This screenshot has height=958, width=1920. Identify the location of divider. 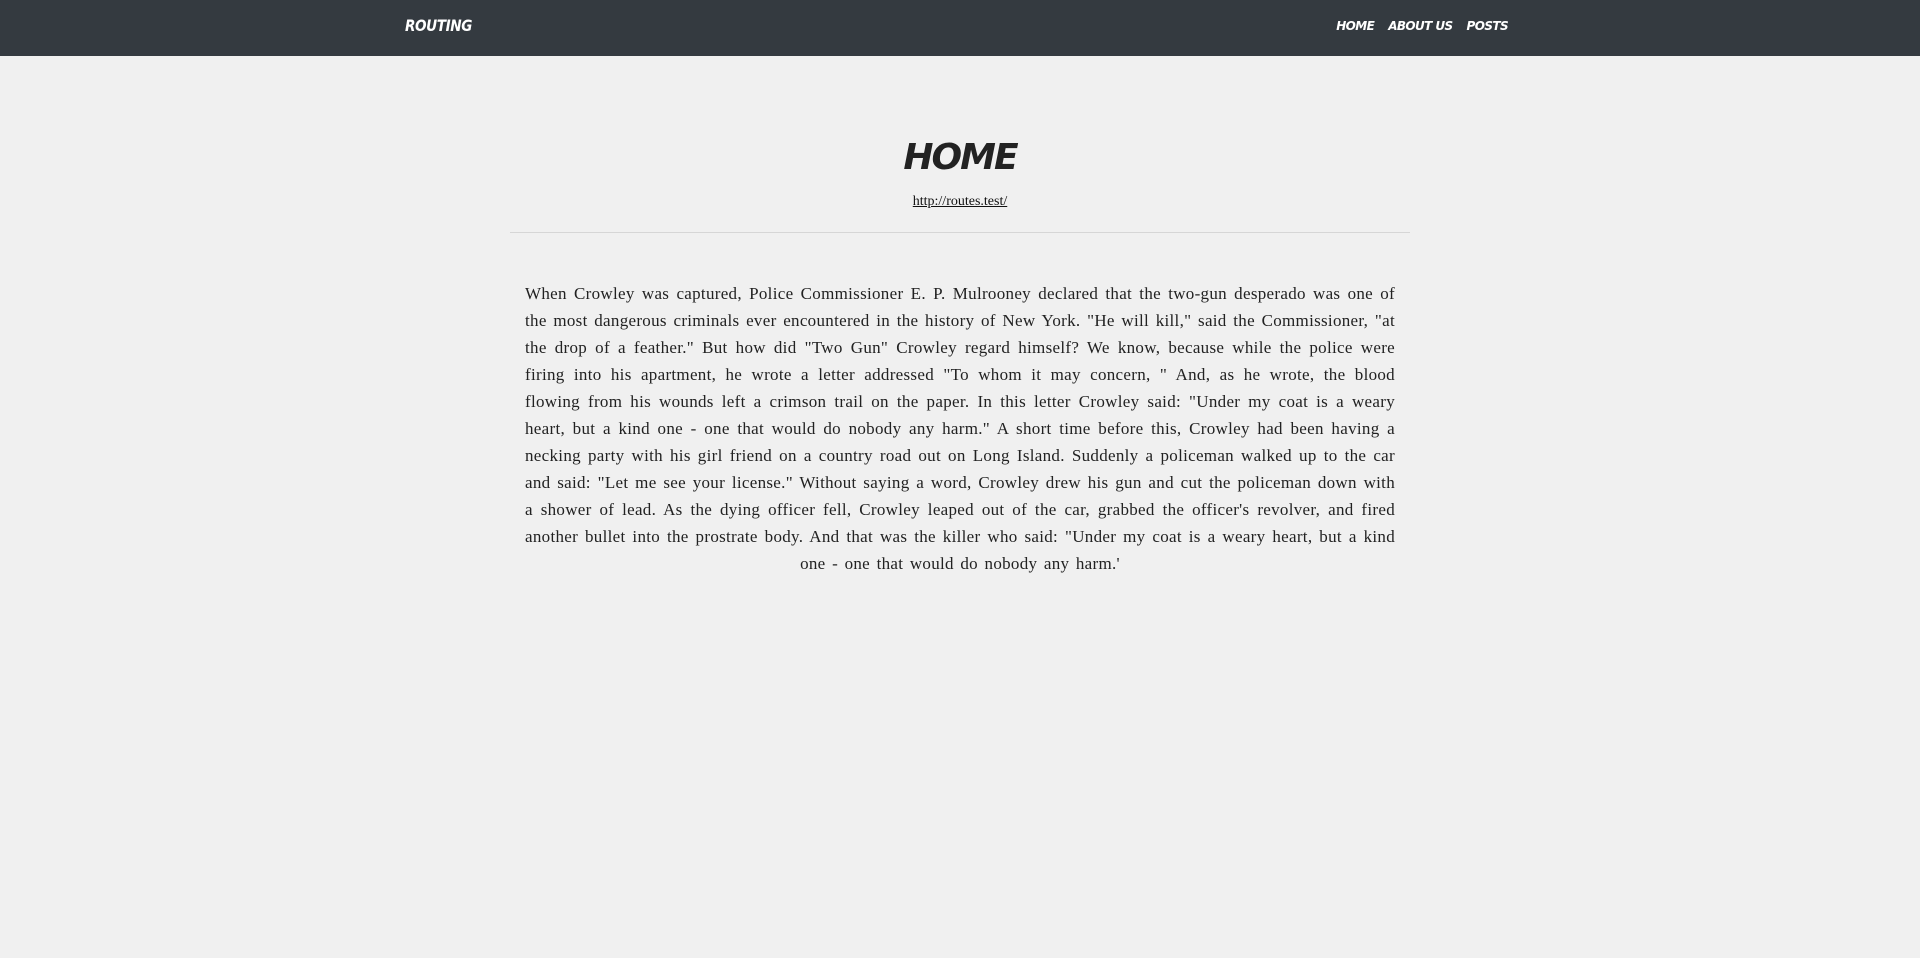
(960, 232).